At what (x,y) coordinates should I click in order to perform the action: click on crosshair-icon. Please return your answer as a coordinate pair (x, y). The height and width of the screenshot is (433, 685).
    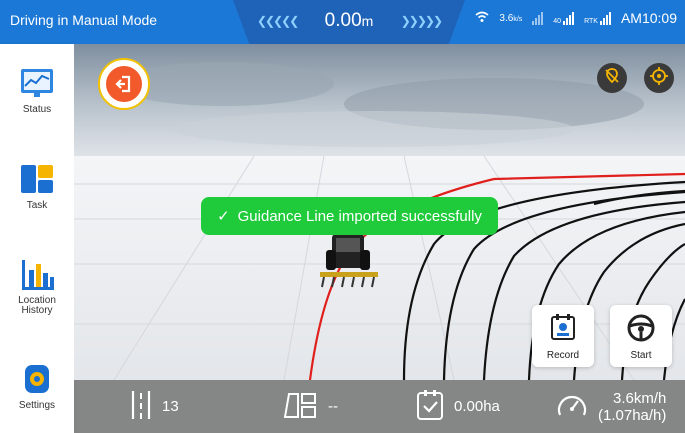
    Looking at the image, I should click on (659, 78).